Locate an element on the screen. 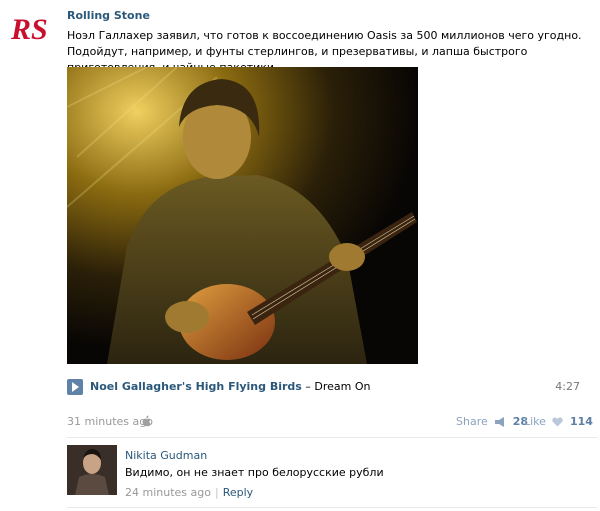 Image resolution: width=600 pixels, height=511 pixels. share-button: Share 28 is located at coordinates (492, 421).